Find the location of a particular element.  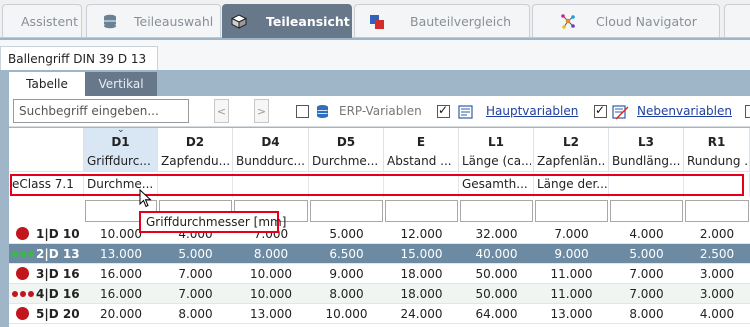

column-code: L2 is located at coordinates (571, 142).